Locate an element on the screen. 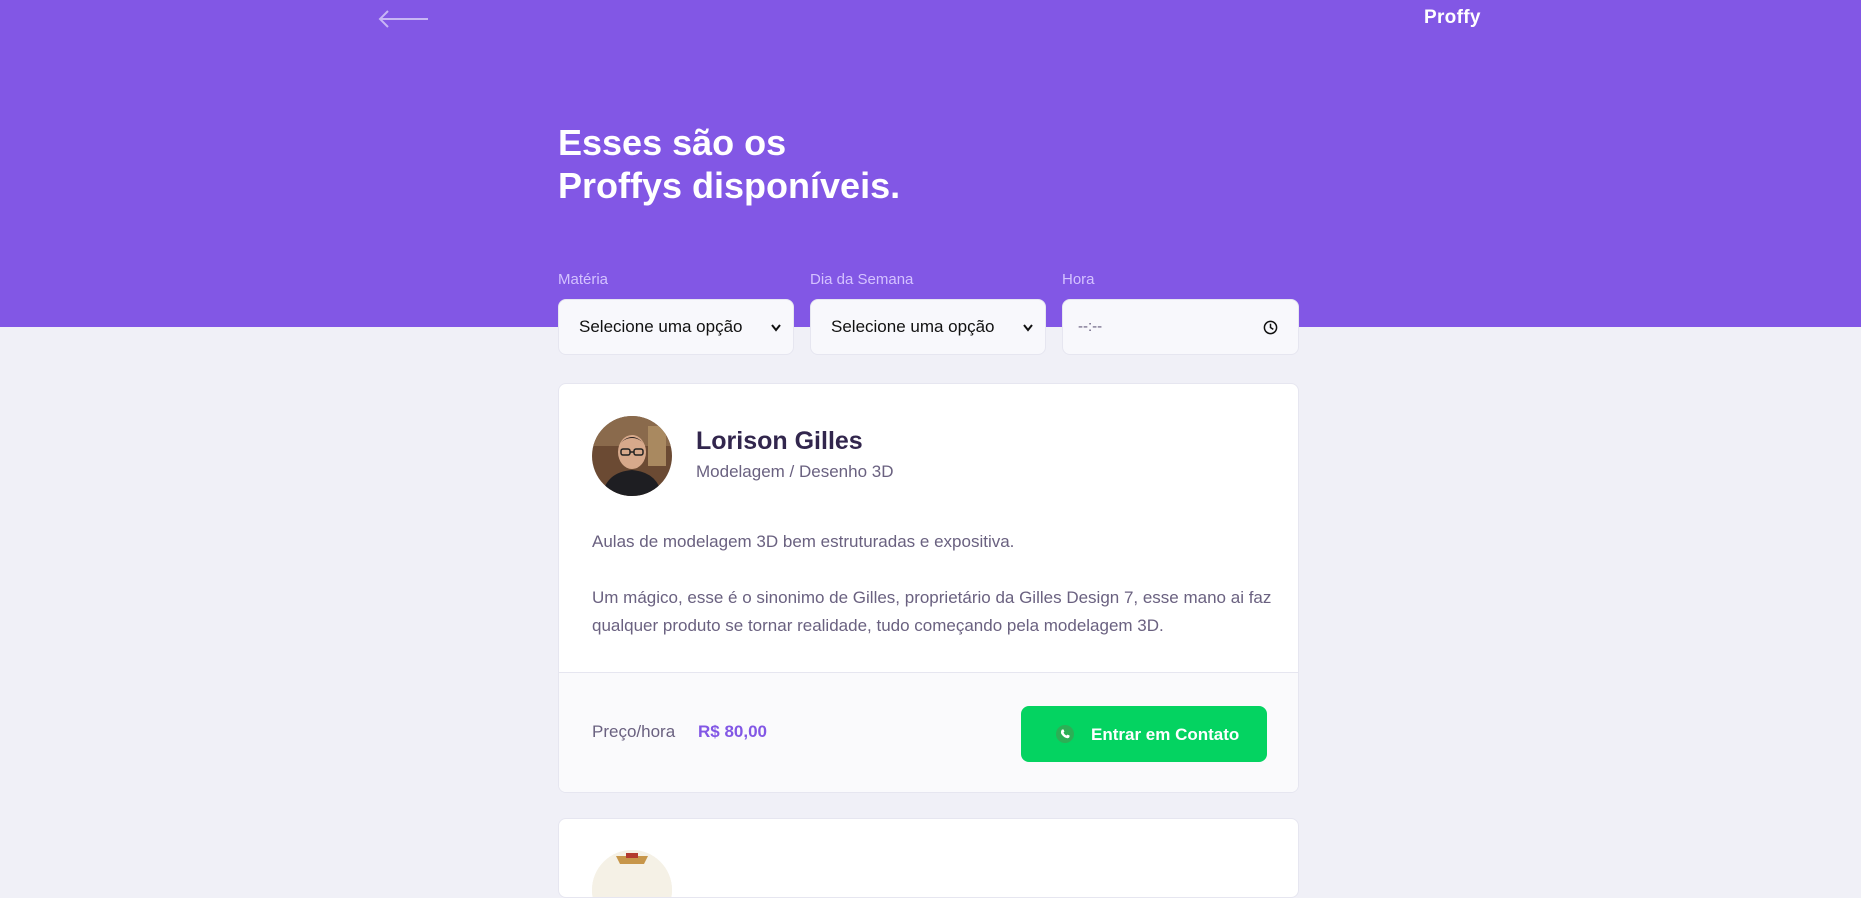 The height and width of the screenshot is (898, 1861). time-input: --:-- is located at coordinates (1180, 327).